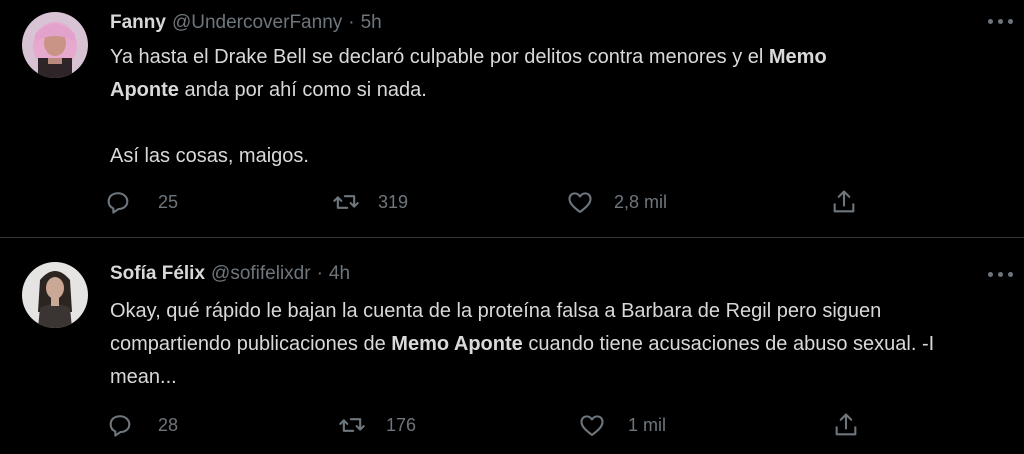  What do you see at coordinates (302, 90) in the screenshot?
I see `text-segment: anda por ahí como si nada.` at bounding box center [302, 90].